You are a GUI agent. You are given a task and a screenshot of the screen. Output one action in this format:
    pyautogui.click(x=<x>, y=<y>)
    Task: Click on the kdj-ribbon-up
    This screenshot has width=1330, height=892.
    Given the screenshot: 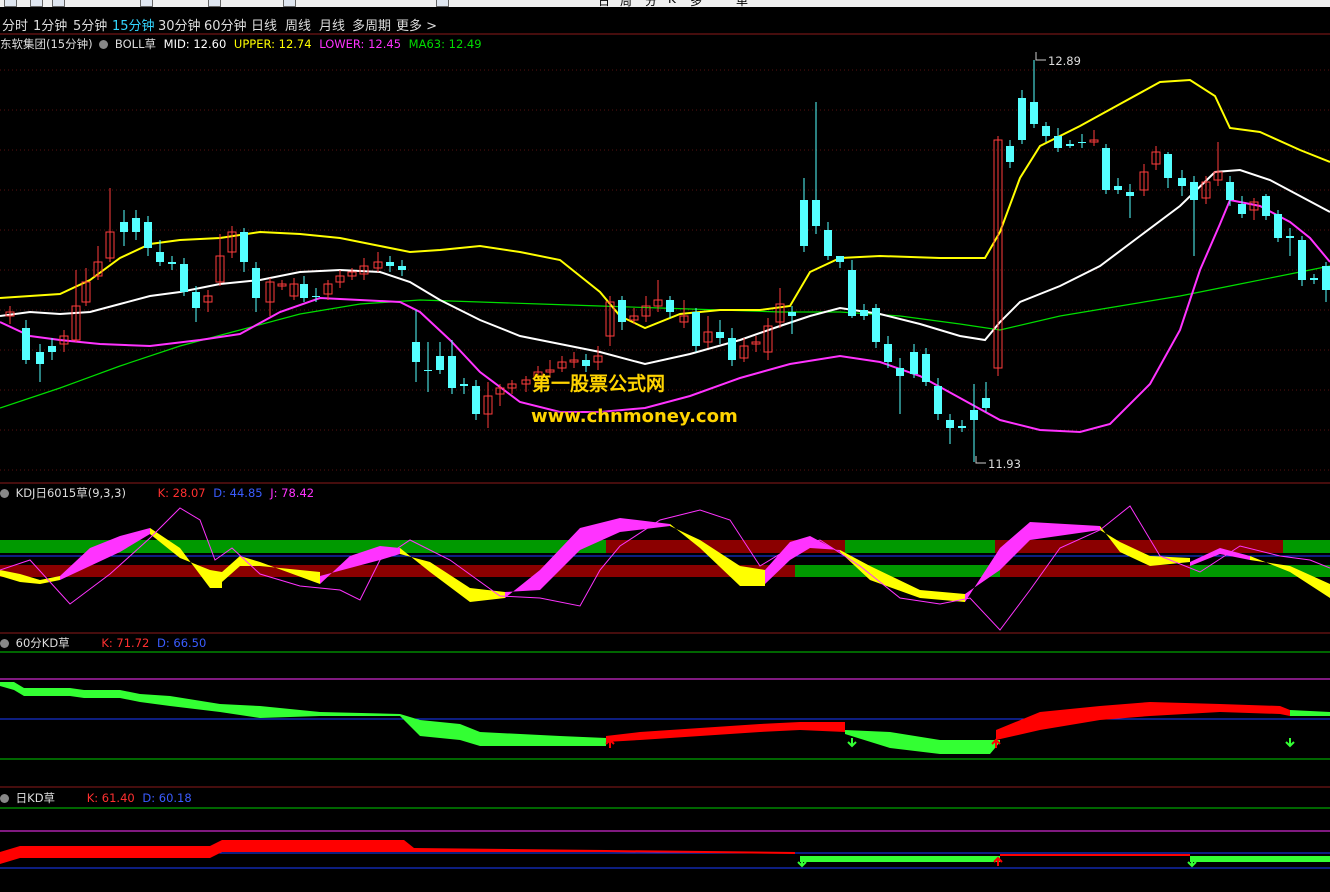 What is the action you would take?
    pyautogui.click(x=1032, y=562)
    